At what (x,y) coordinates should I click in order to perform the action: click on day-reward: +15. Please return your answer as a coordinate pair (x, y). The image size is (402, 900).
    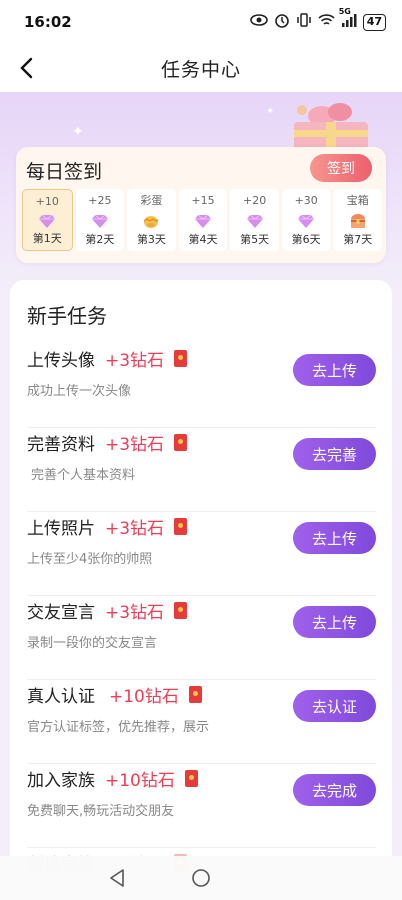
    Looking at the image, I should click on (203, 200).